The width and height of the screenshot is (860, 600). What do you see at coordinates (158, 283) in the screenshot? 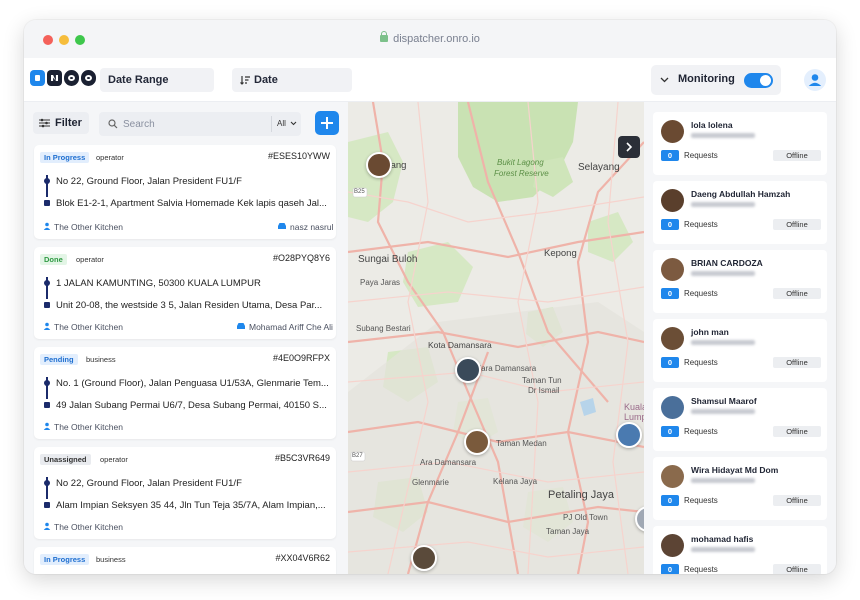
I see `pickup-address: 1 JALAN KAMUNTING, 50300 KUALA LUMPUR` at bounding box center [158, 283].